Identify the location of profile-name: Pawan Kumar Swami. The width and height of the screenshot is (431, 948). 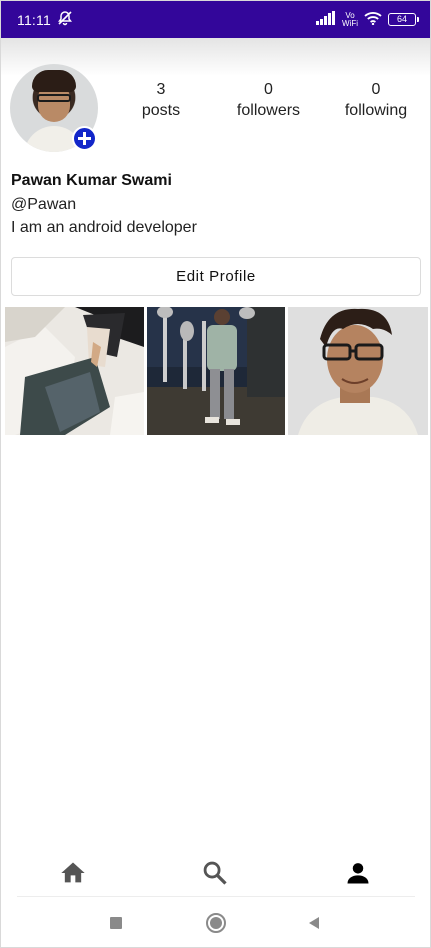
(91, 180).